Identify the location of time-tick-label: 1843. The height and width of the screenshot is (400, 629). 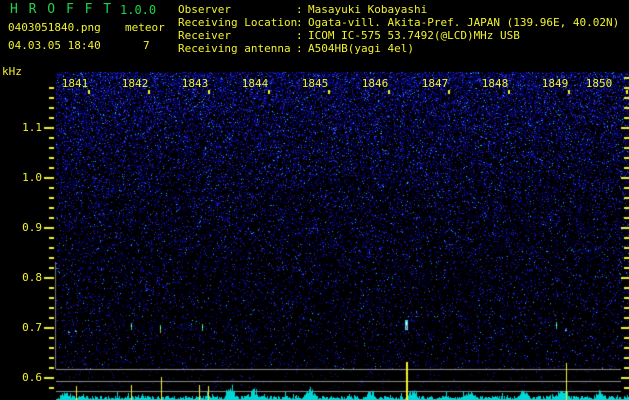
(195, 83).